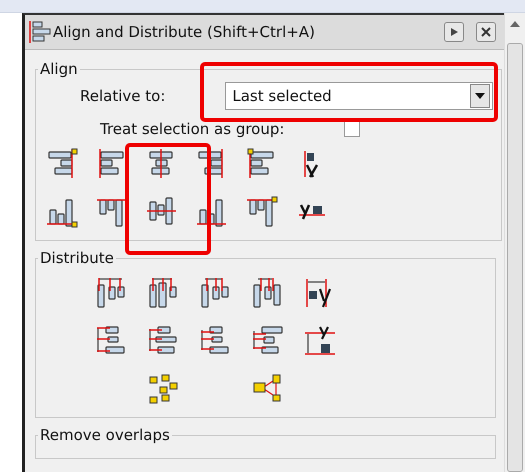 This screenshot has height=472, width=525. Describe the element at coordinates (480, 96) in the screenshot. I see `caret-icon` at that location.